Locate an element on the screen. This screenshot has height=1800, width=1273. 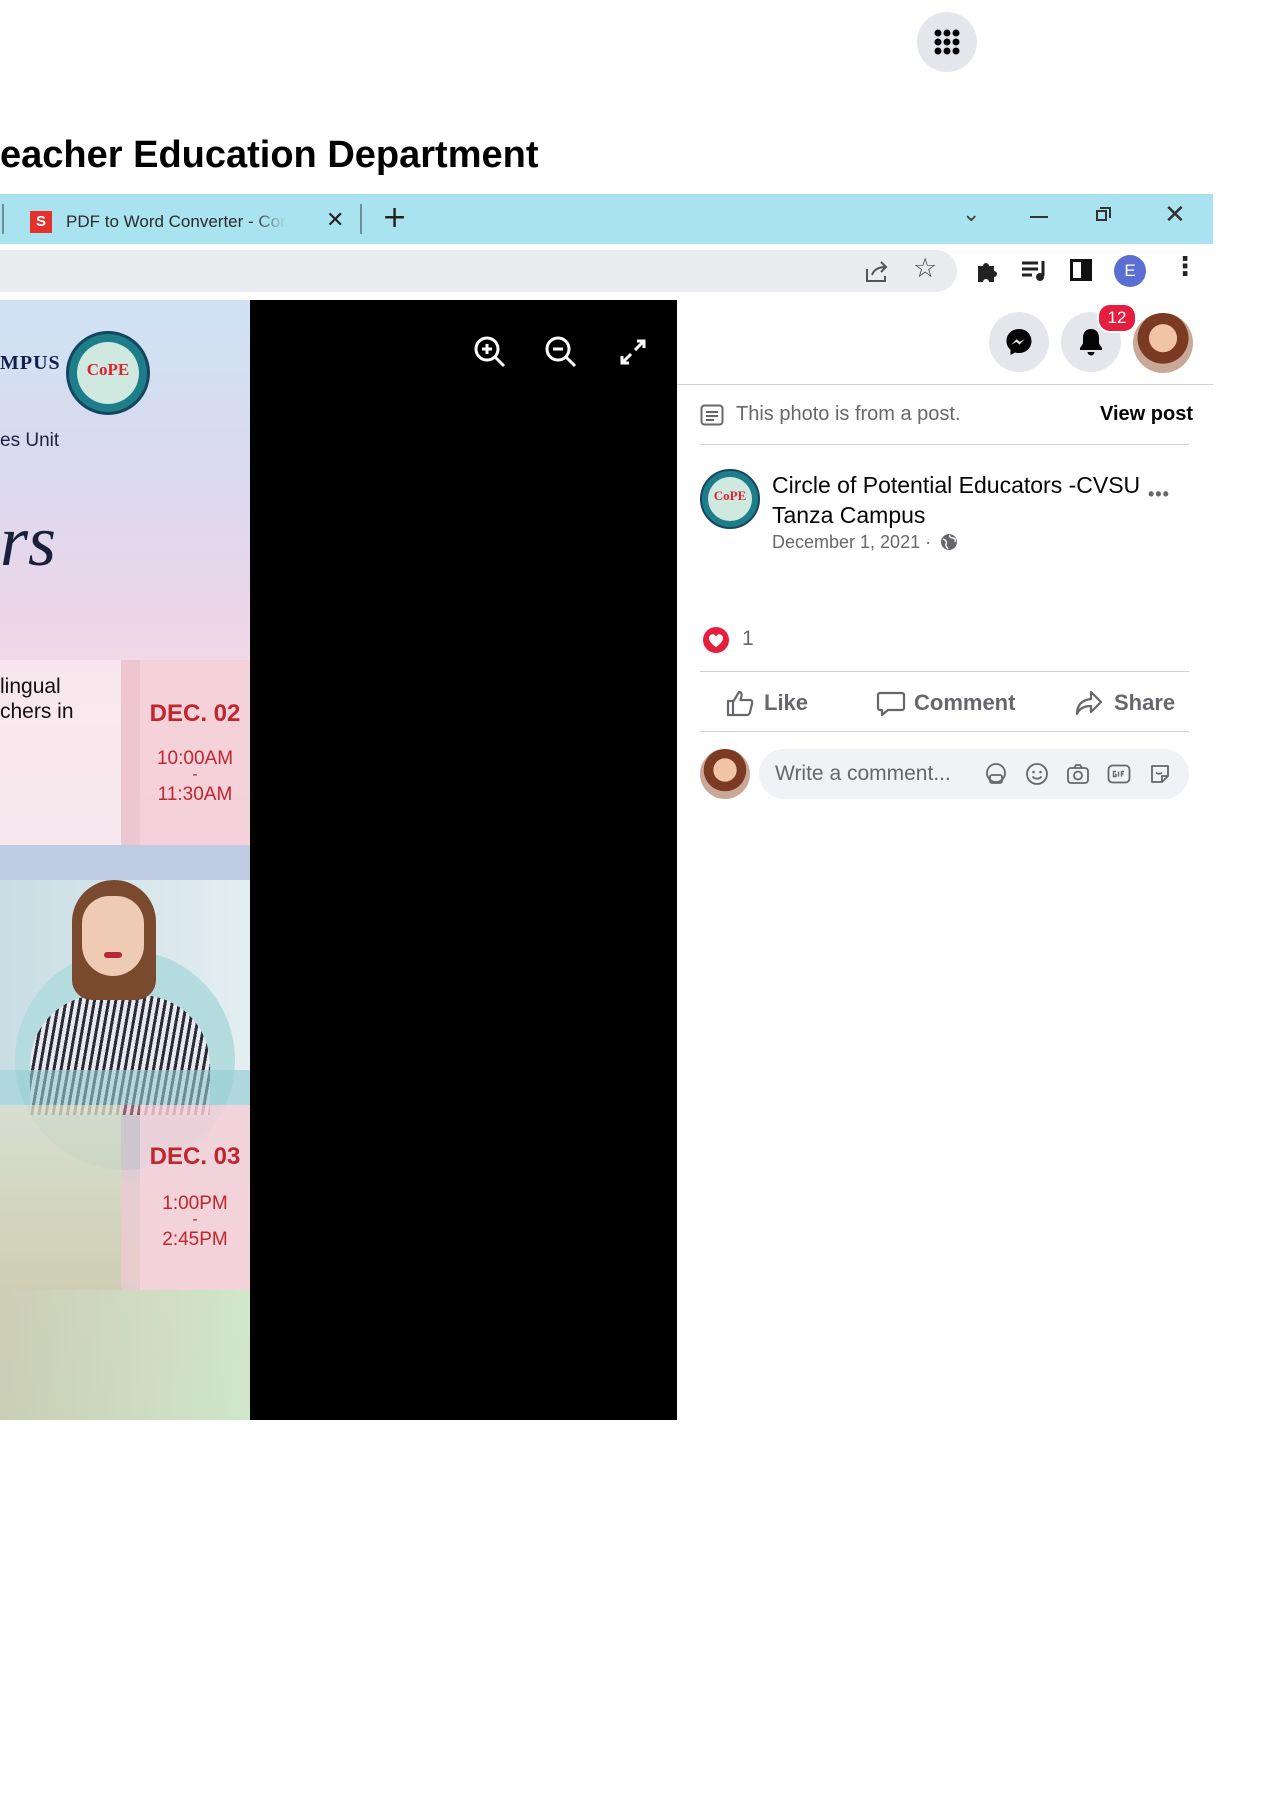
extensions-puzzle-icon is located at coordinates (987, 271).